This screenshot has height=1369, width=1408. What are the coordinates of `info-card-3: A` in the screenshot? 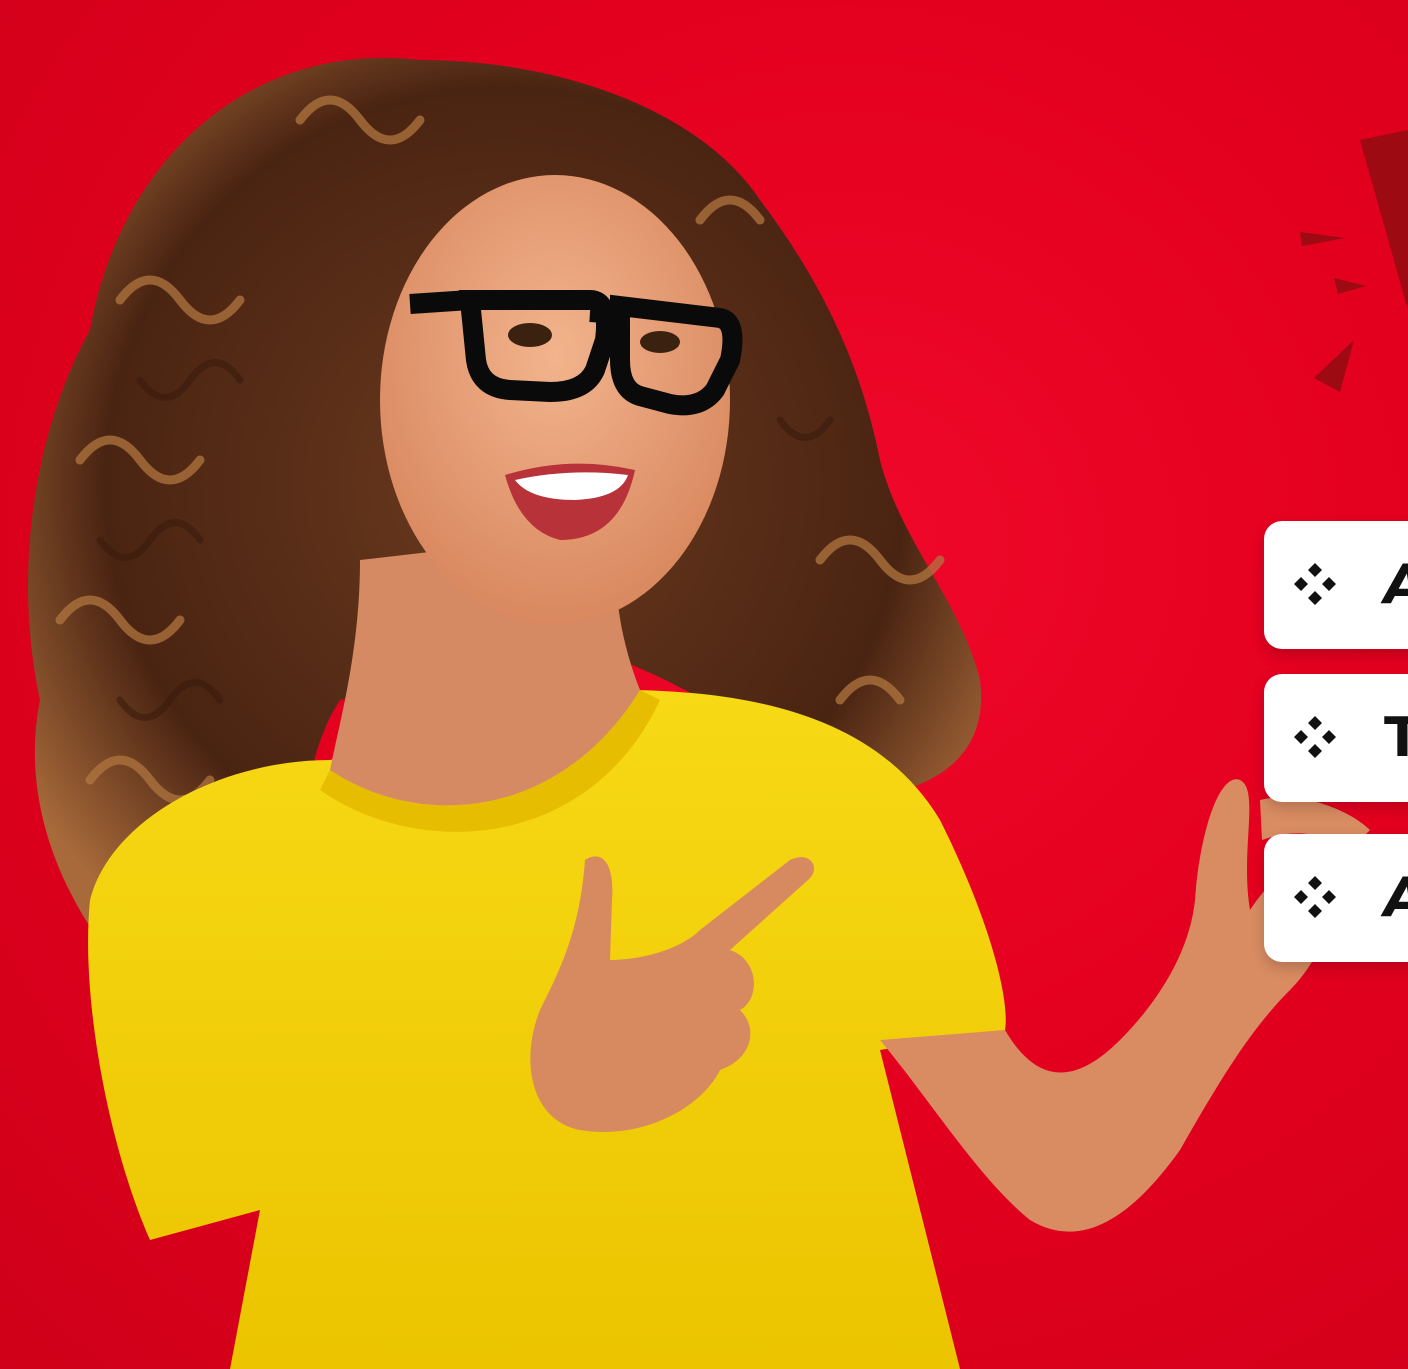 It's located at (1336, 898).